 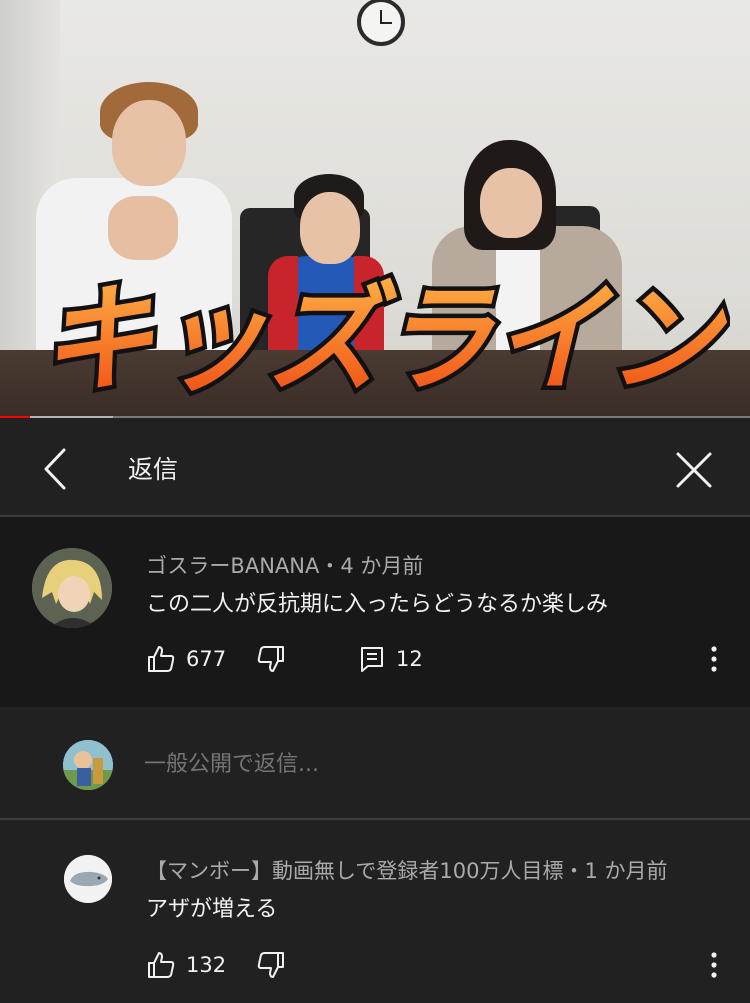 I want to click on back-button, so click(x=55, y=469).